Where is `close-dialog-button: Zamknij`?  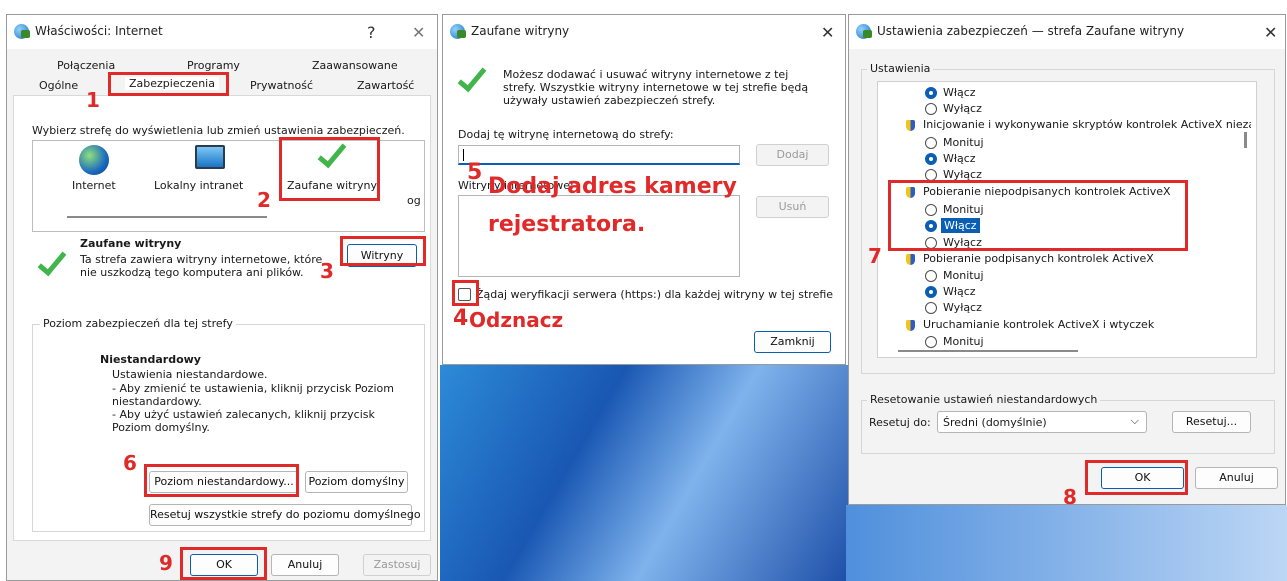 close-dialog-button: Zamknij is located at coordinates (792, 342).